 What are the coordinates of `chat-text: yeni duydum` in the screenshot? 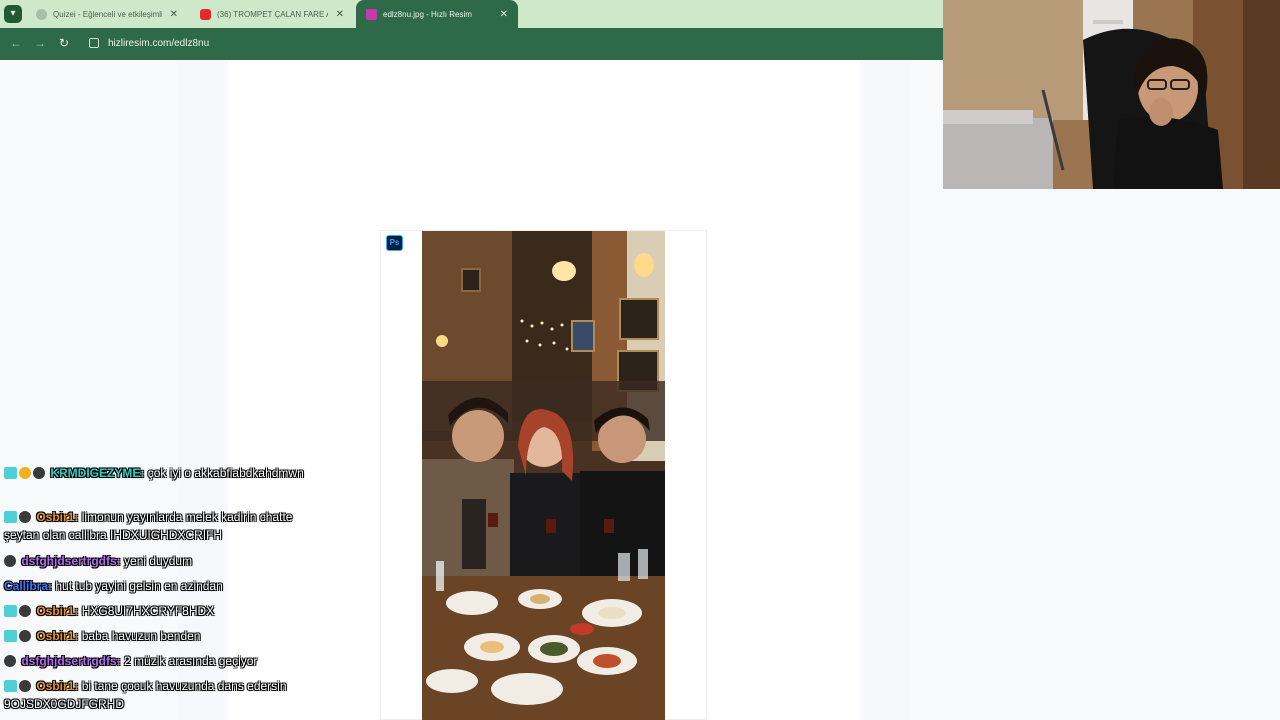 It's located at (158, 561).